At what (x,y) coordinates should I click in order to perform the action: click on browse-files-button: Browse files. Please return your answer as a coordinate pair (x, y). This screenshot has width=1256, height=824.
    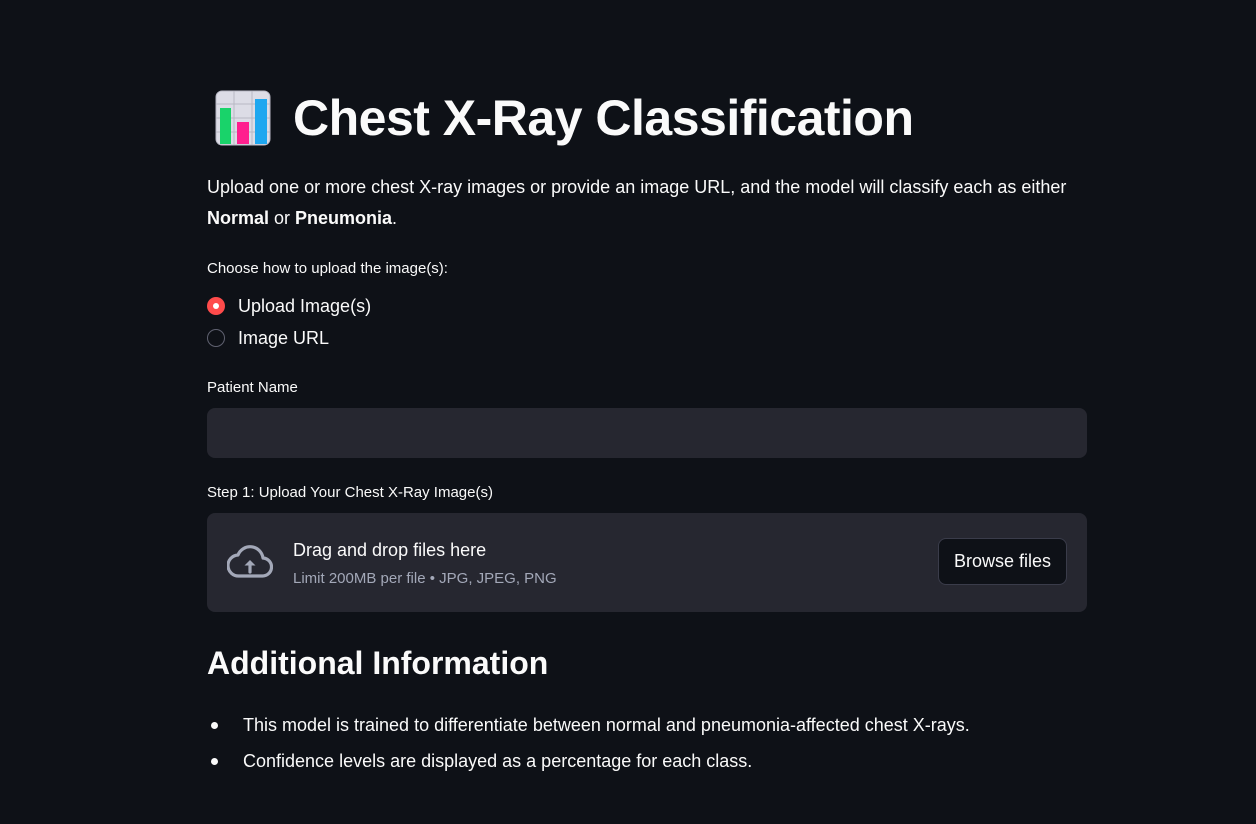
    Looking at the image, I should click on (1002, 561).